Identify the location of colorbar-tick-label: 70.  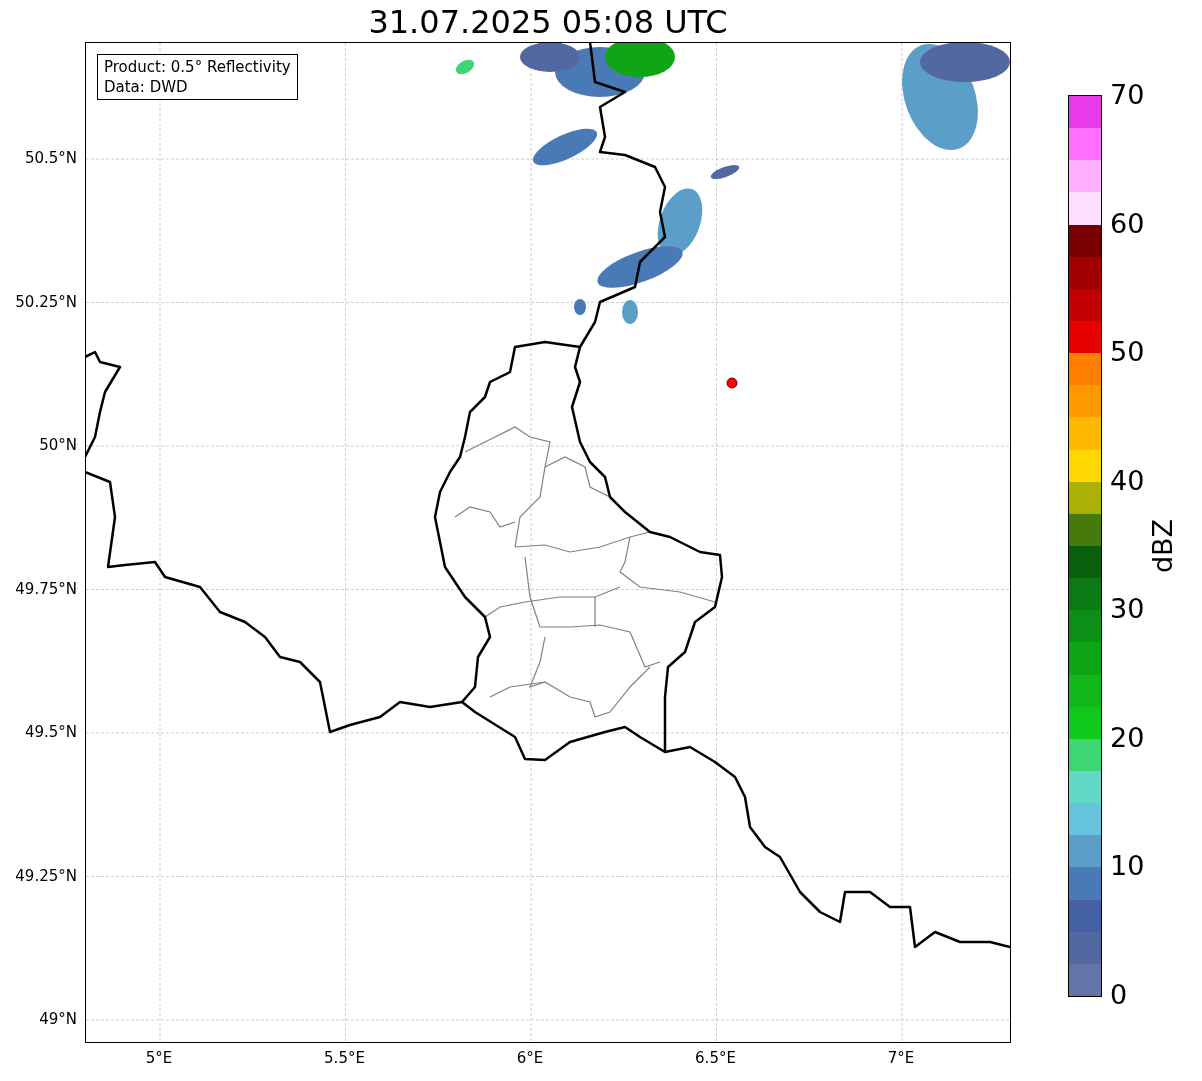
(1127, 95).